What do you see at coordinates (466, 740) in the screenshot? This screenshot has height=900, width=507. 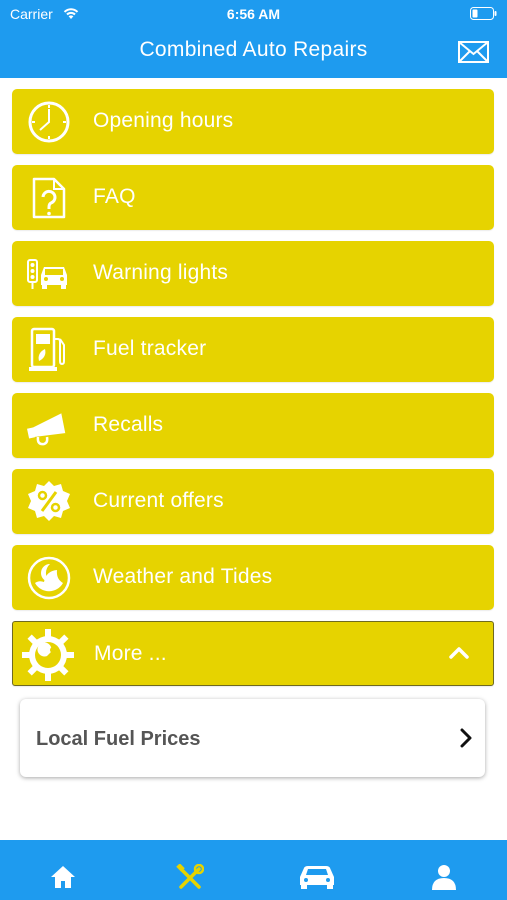 I see `chevron-right-icon` at bounding box center [466, 740].